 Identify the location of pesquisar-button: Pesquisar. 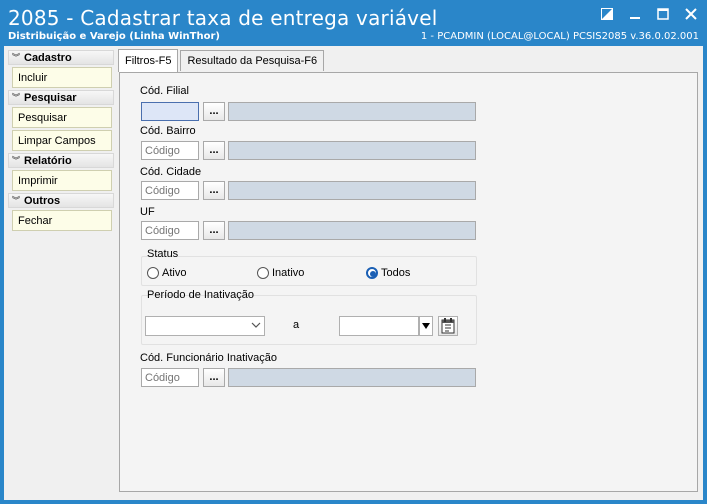
(62, 117).